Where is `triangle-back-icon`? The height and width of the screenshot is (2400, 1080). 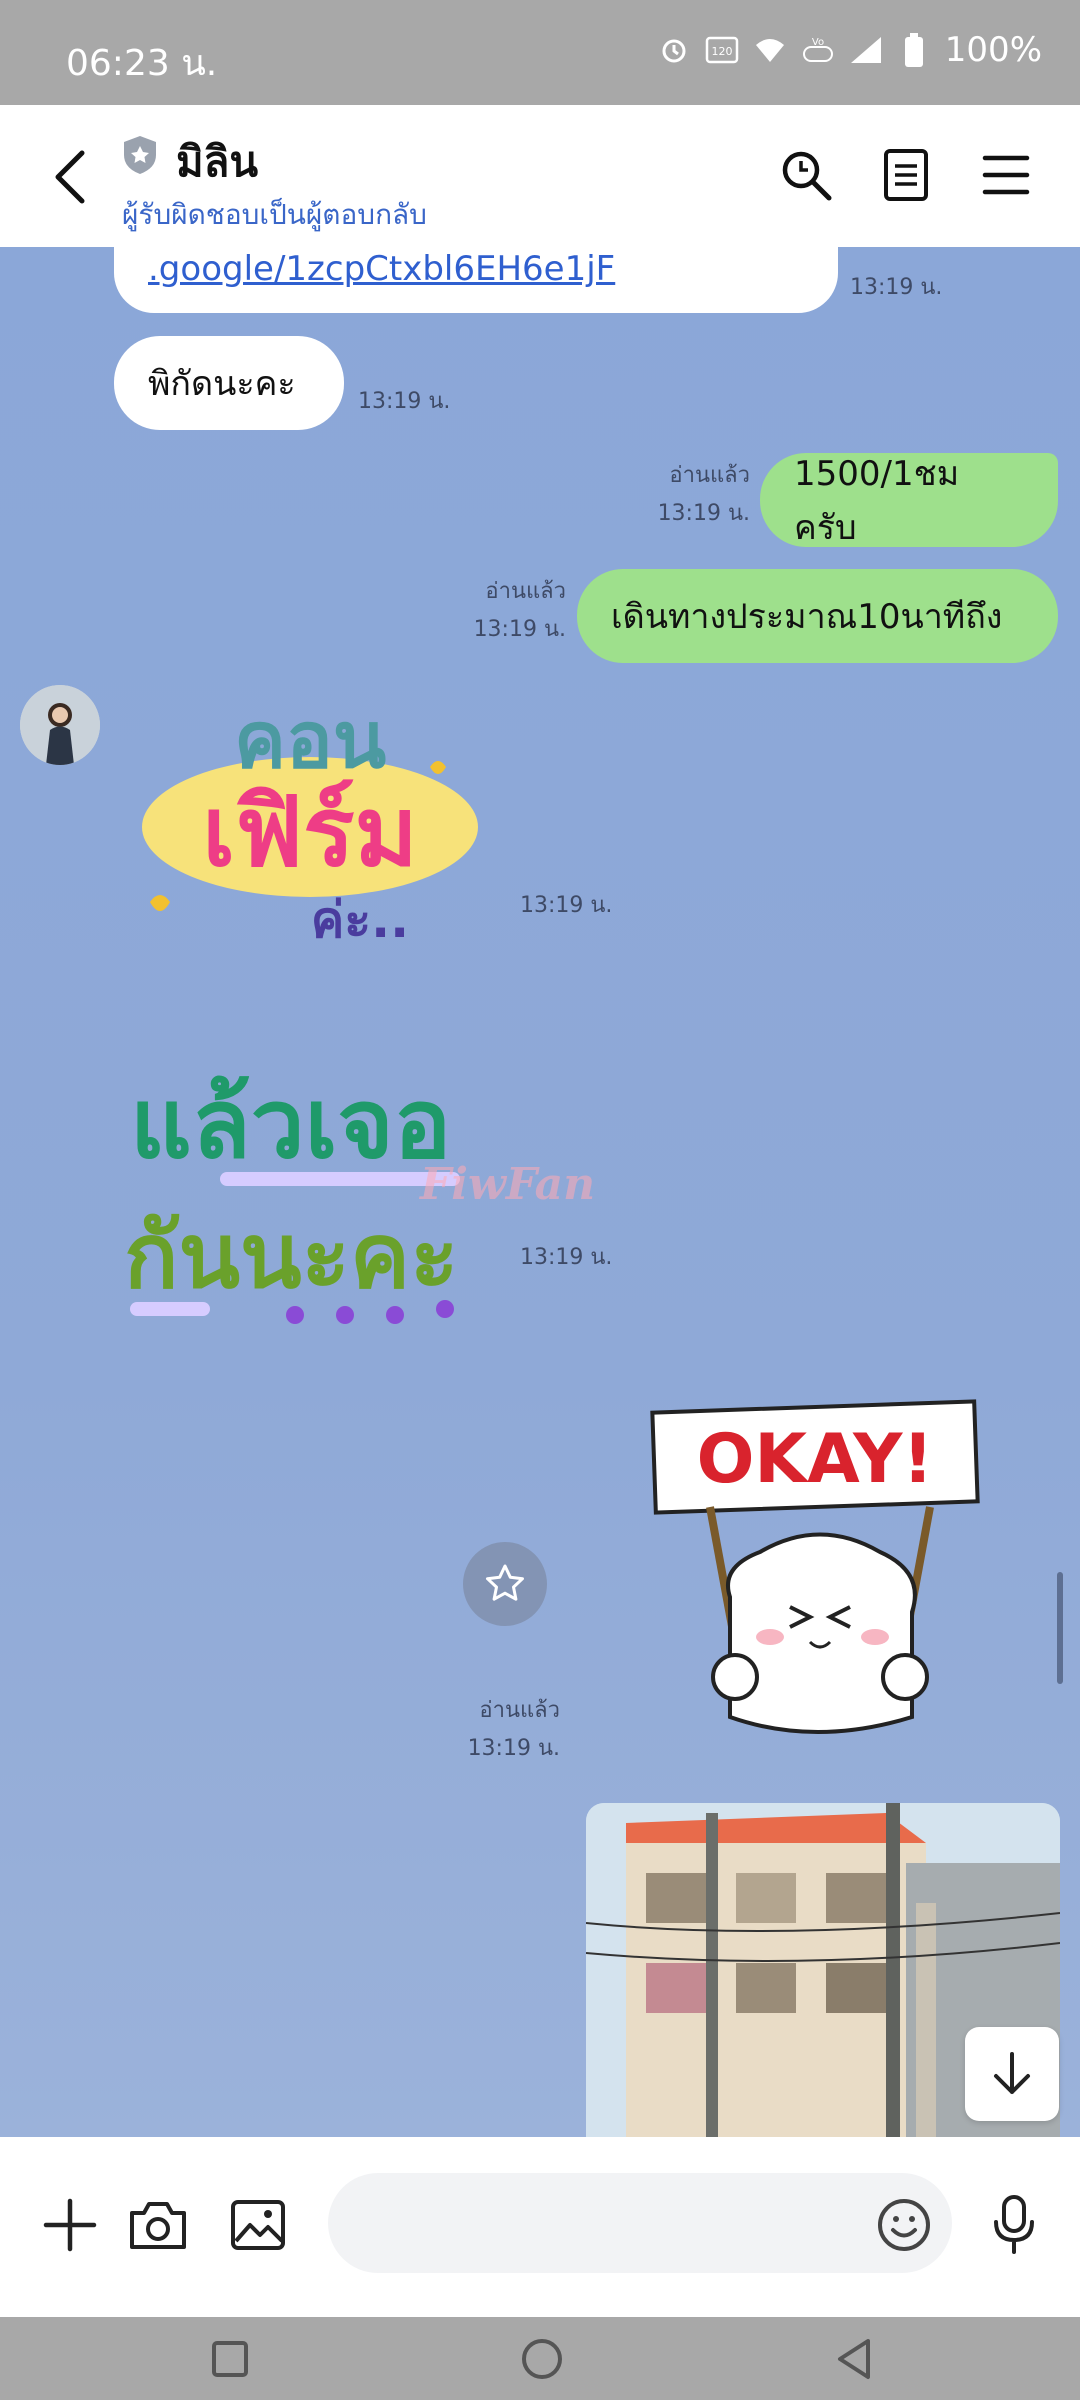
triangle-back-icon is located at coordinates (854, 2359).